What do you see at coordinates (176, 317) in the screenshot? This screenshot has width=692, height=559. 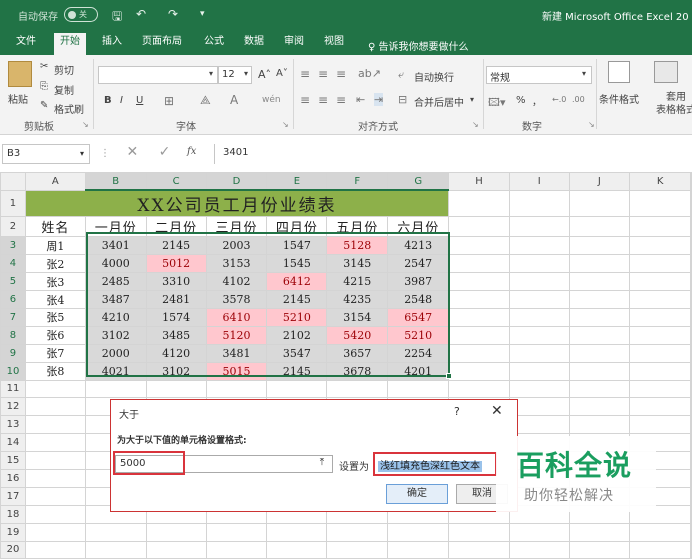 I see `data-cell: 1574` at bounding box center [176, 317].